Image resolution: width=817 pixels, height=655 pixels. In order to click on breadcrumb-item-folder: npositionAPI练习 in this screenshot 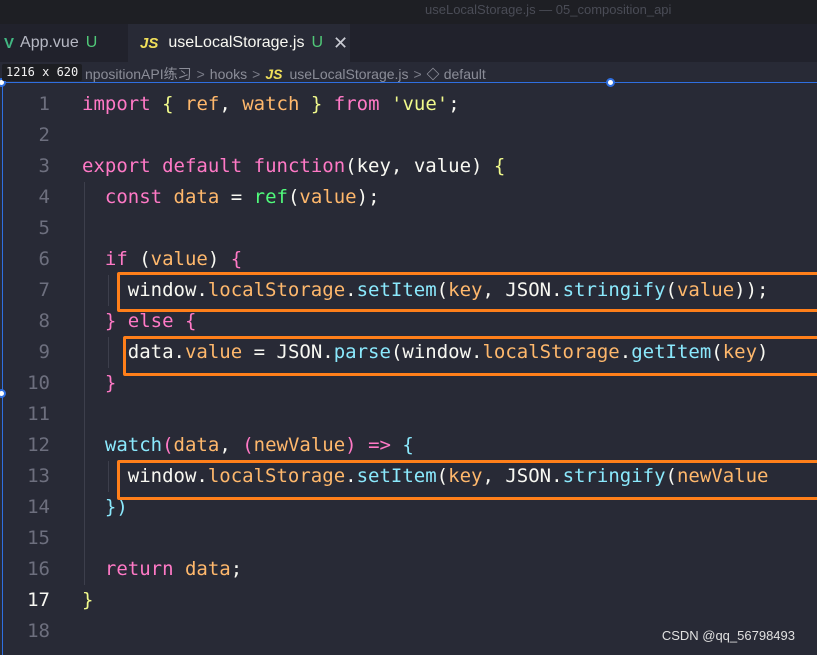, I will do `click(138, 74)`.